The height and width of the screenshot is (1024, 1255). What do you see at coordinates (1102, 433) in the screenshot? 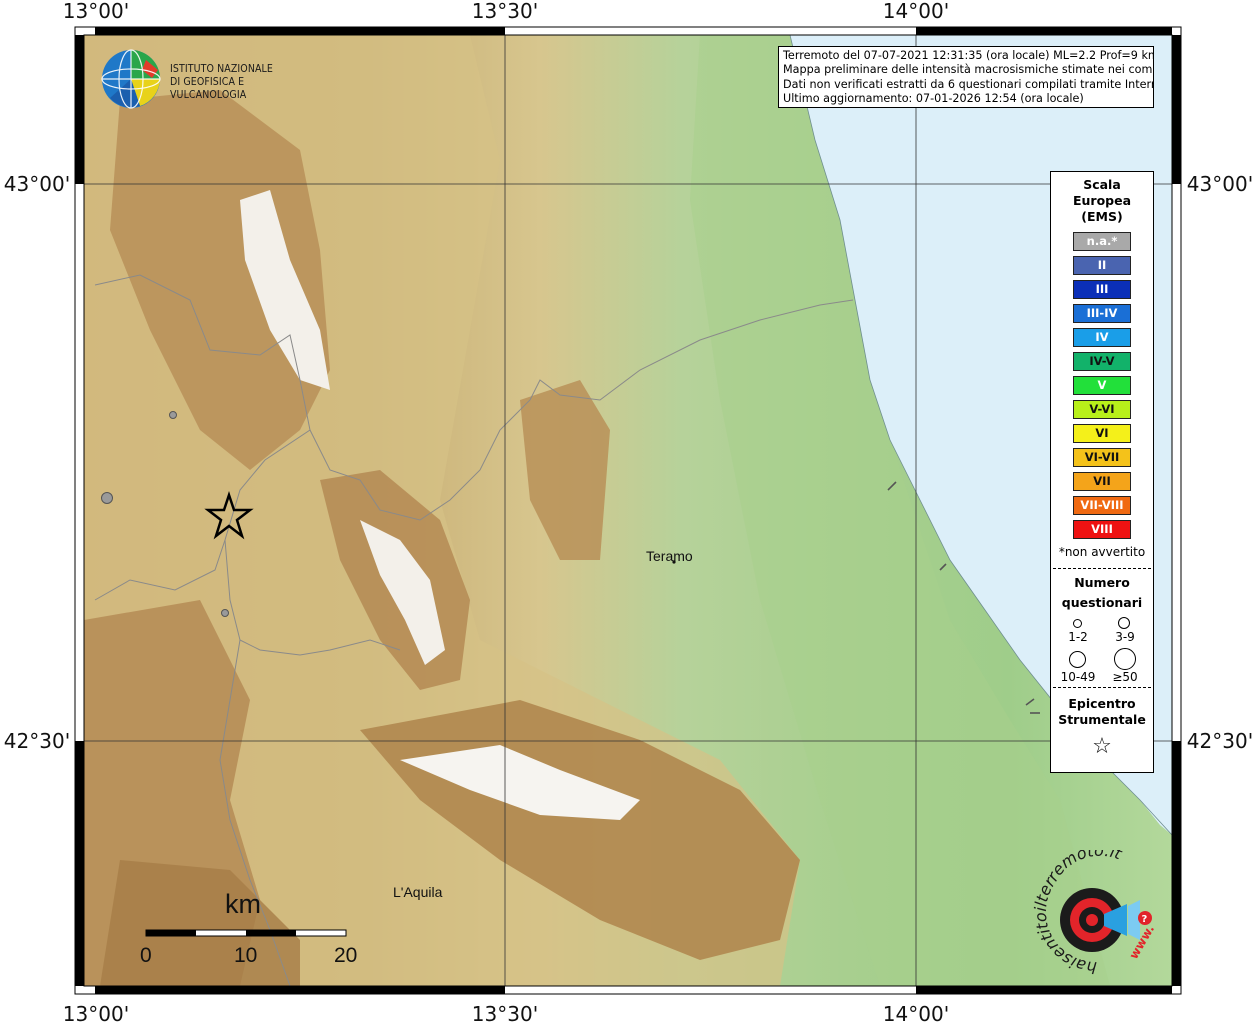
I see `ems-swatch-vi: VI` at bounding box center [1102, 433].